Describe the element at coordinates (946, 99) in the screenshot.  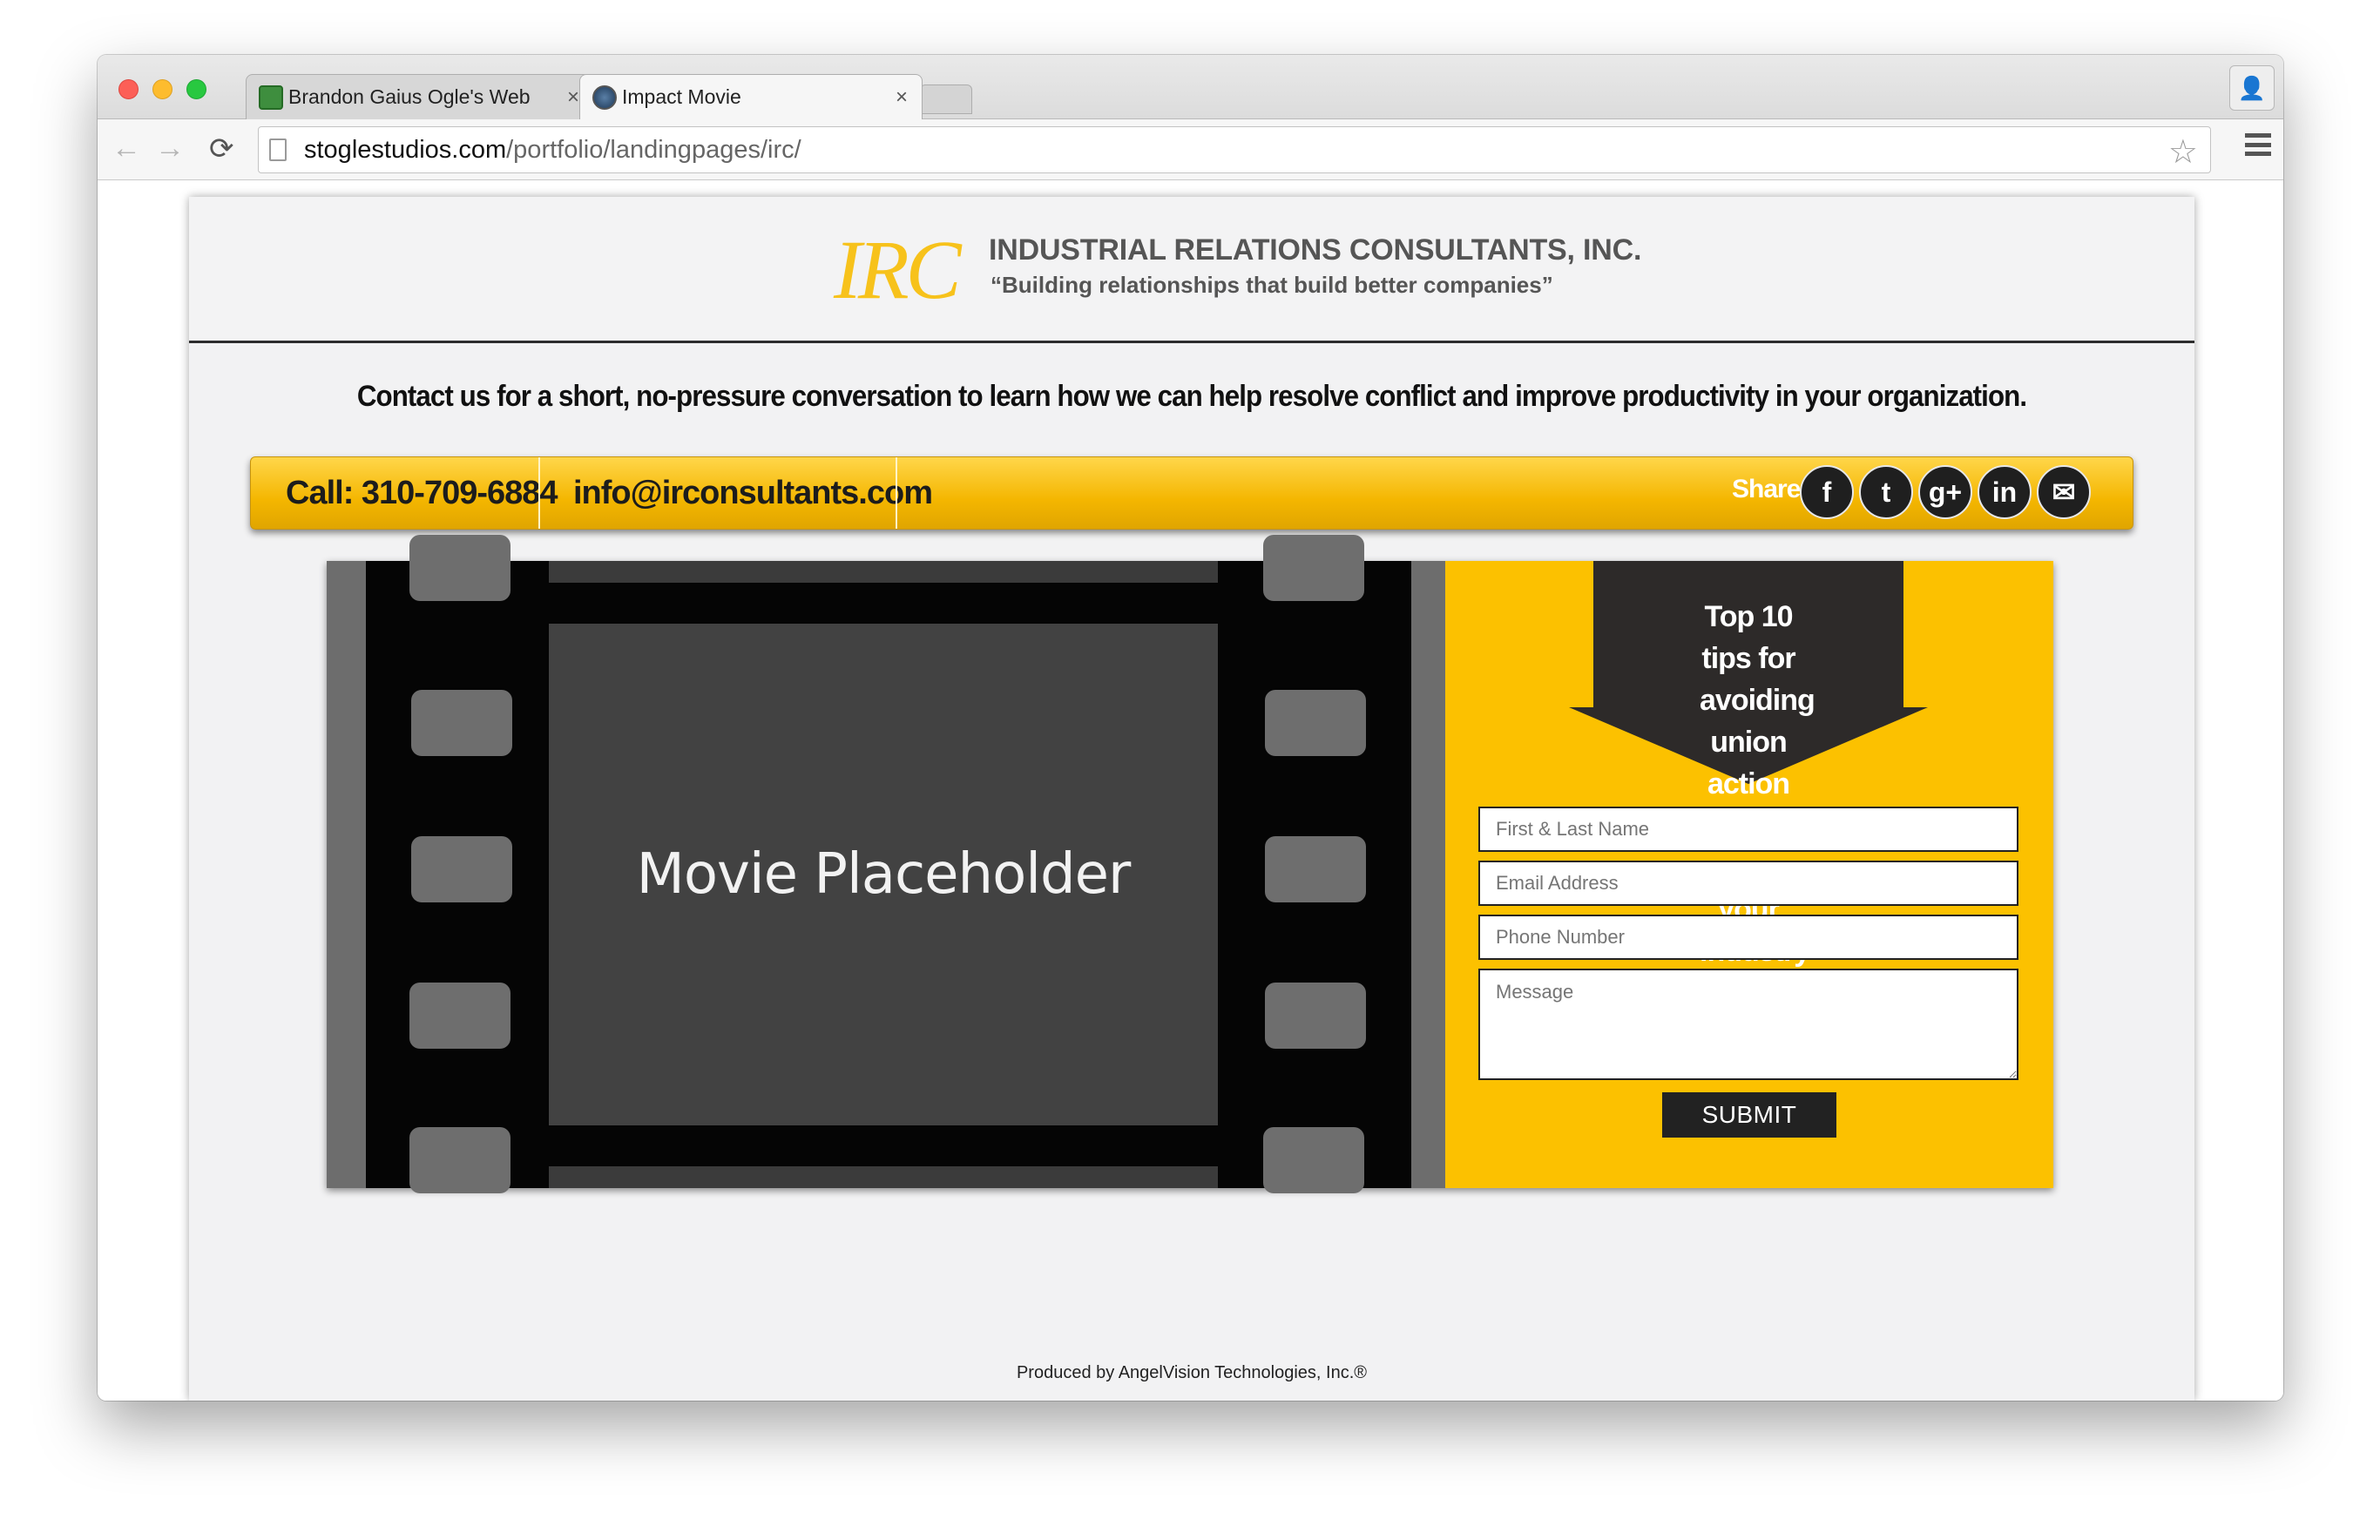
I see `new-tab-button` at that location.